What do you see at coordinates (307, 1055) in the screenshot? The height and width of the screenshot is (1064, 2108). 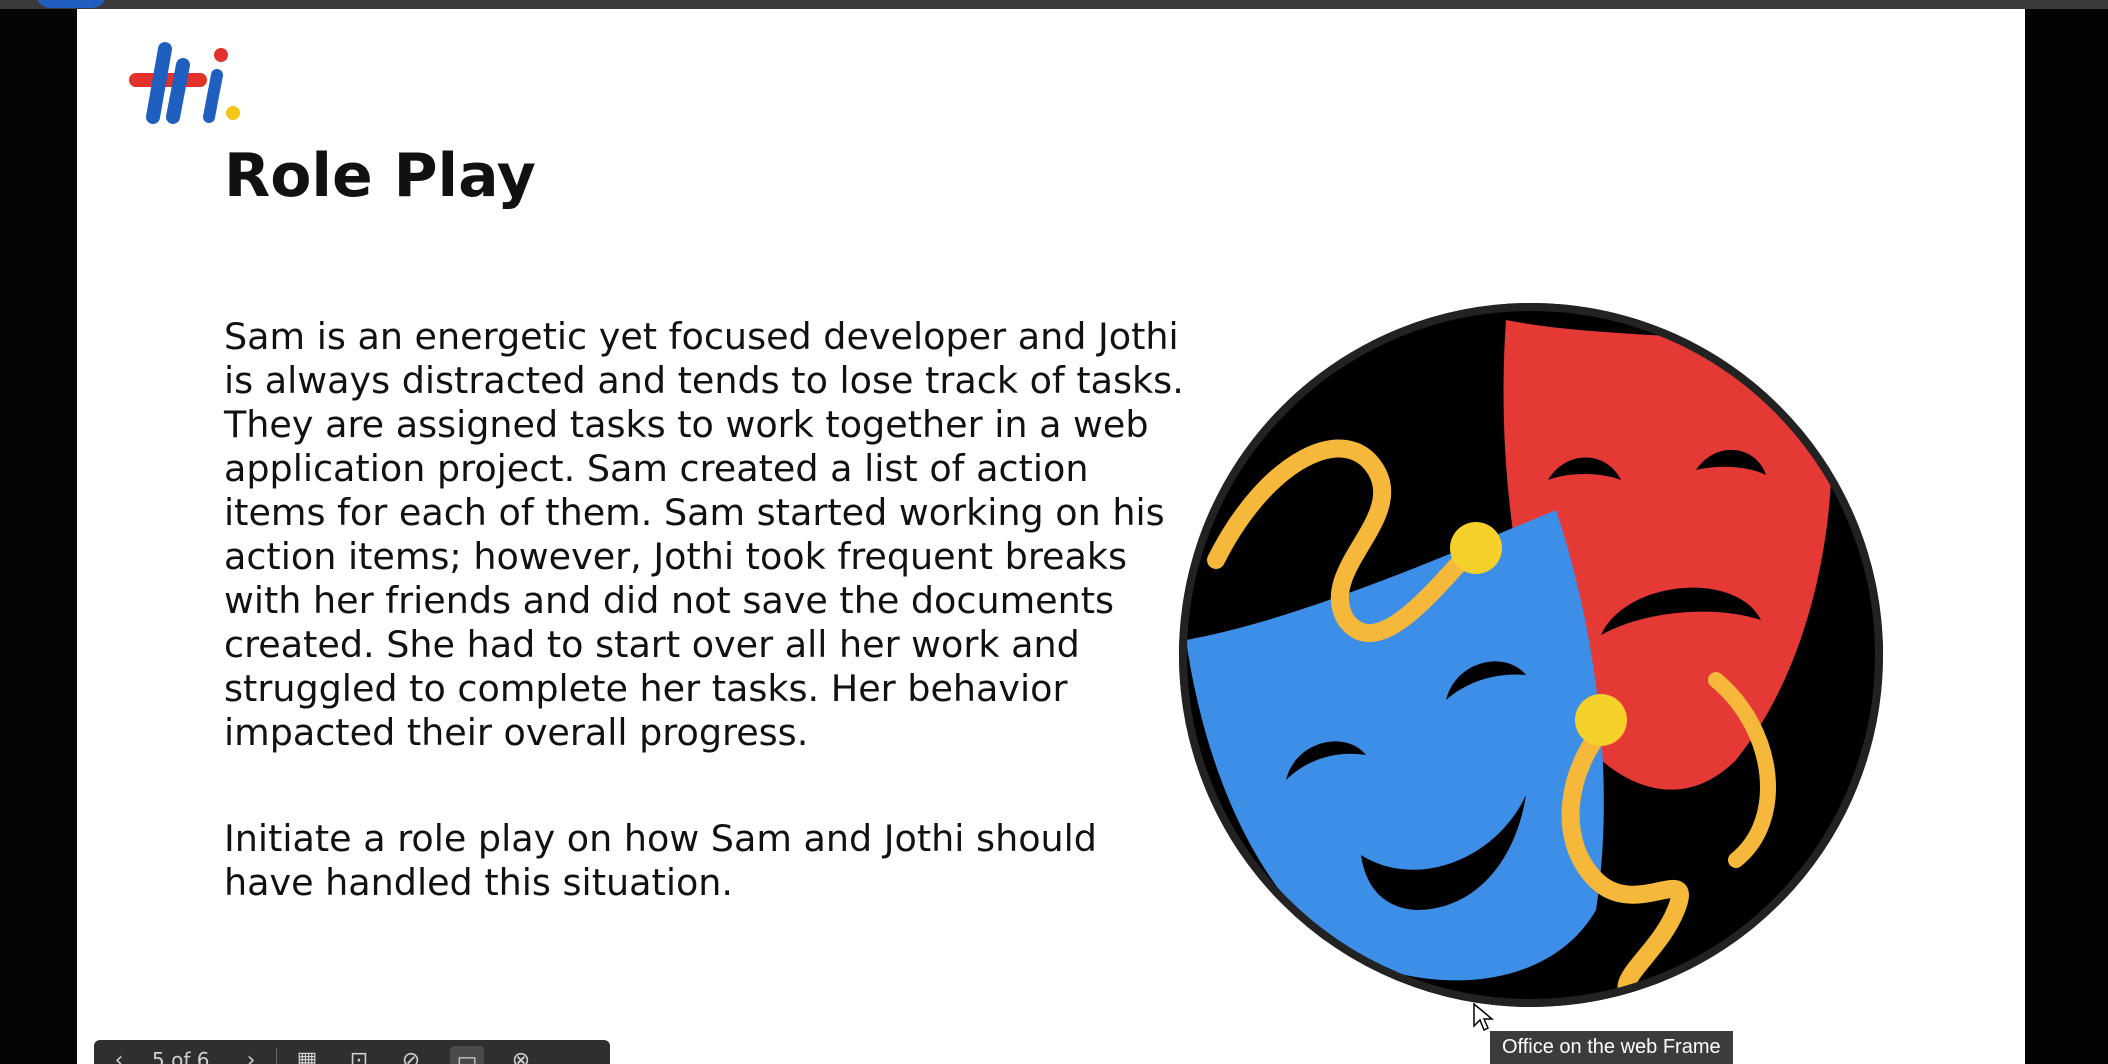 I see `slides-grid-icon: ▦` at bounding box center [307, 1055].